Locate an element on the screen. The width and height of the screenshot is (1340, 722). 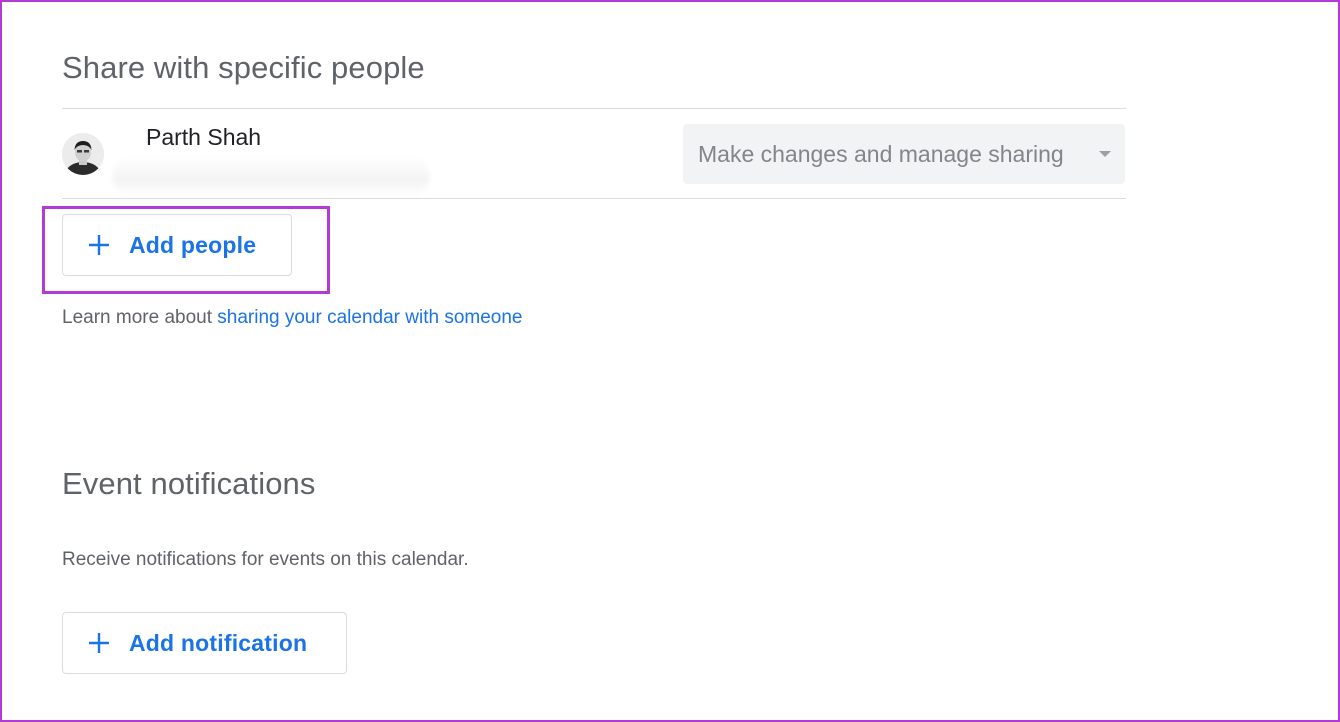
avatar-photo-icon is located at coordinates (83, 154).